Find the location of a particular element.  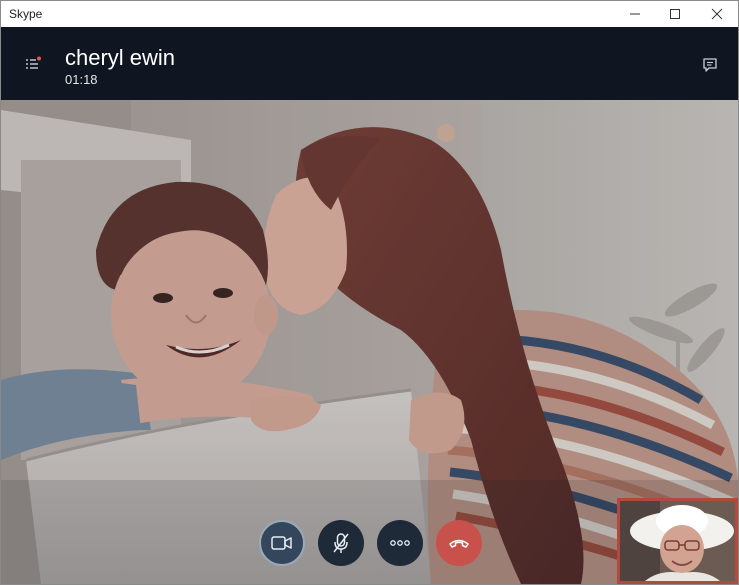

microphone-muted-icon is located at coordinates (341, 543).